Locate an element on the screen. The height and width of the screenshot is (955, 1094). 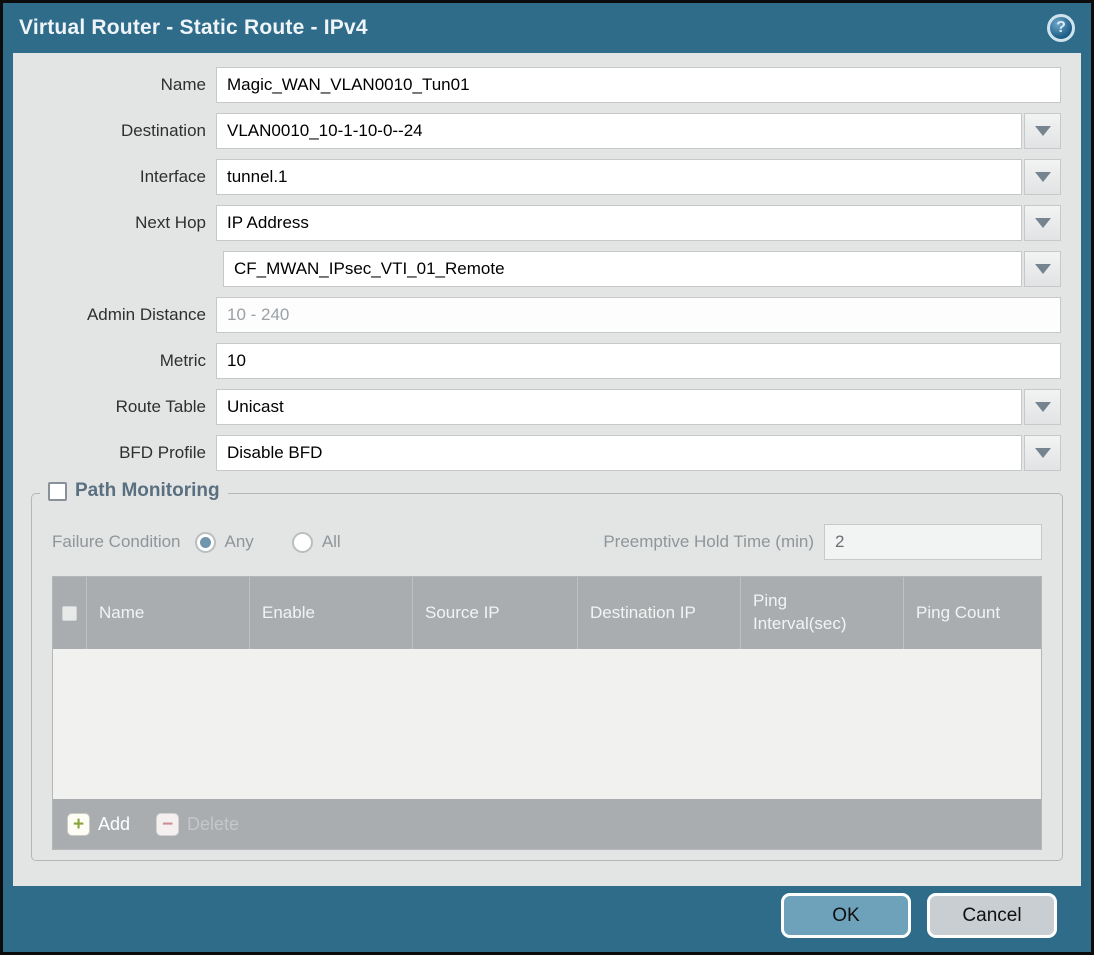
dialog-titlebar: Virtual Router - Static Route - IPv4 ? is located at coordinates (547, 28).